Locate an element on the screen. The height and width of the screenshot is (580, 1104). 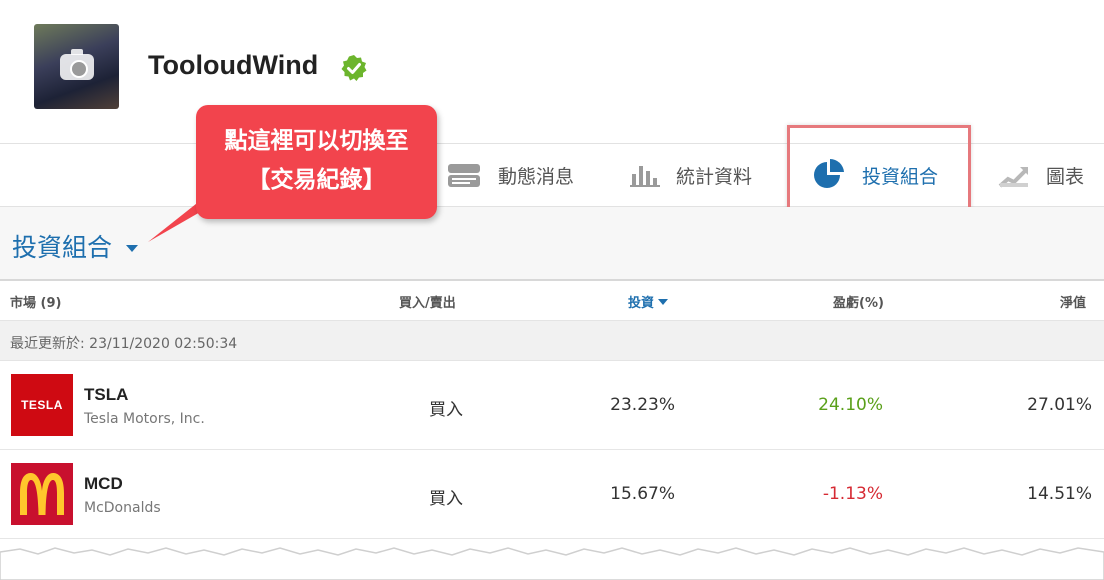
column-header-invest: 投資 is located at coordinates (648, 301).